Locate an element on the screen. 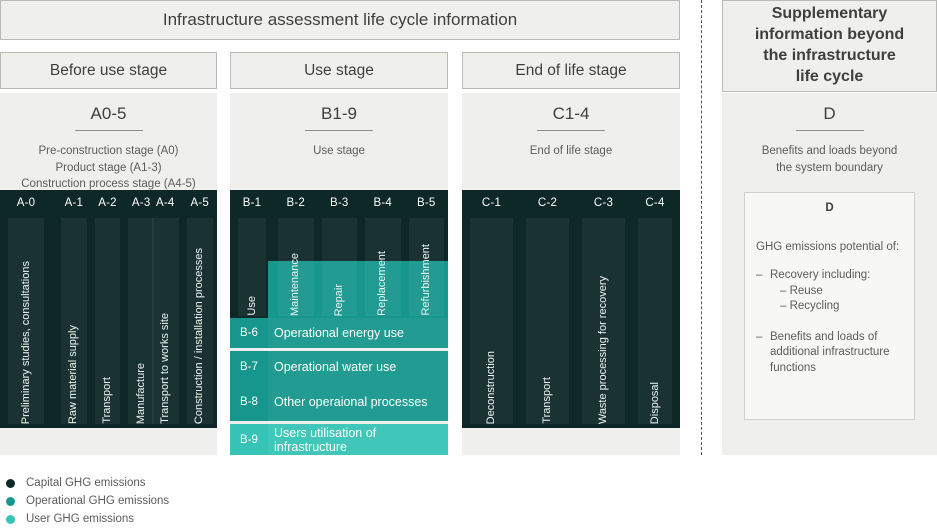 This screenshot has width=937, height=529. column-group-c2: C-2 Transport is located at coordinates (547, 309).